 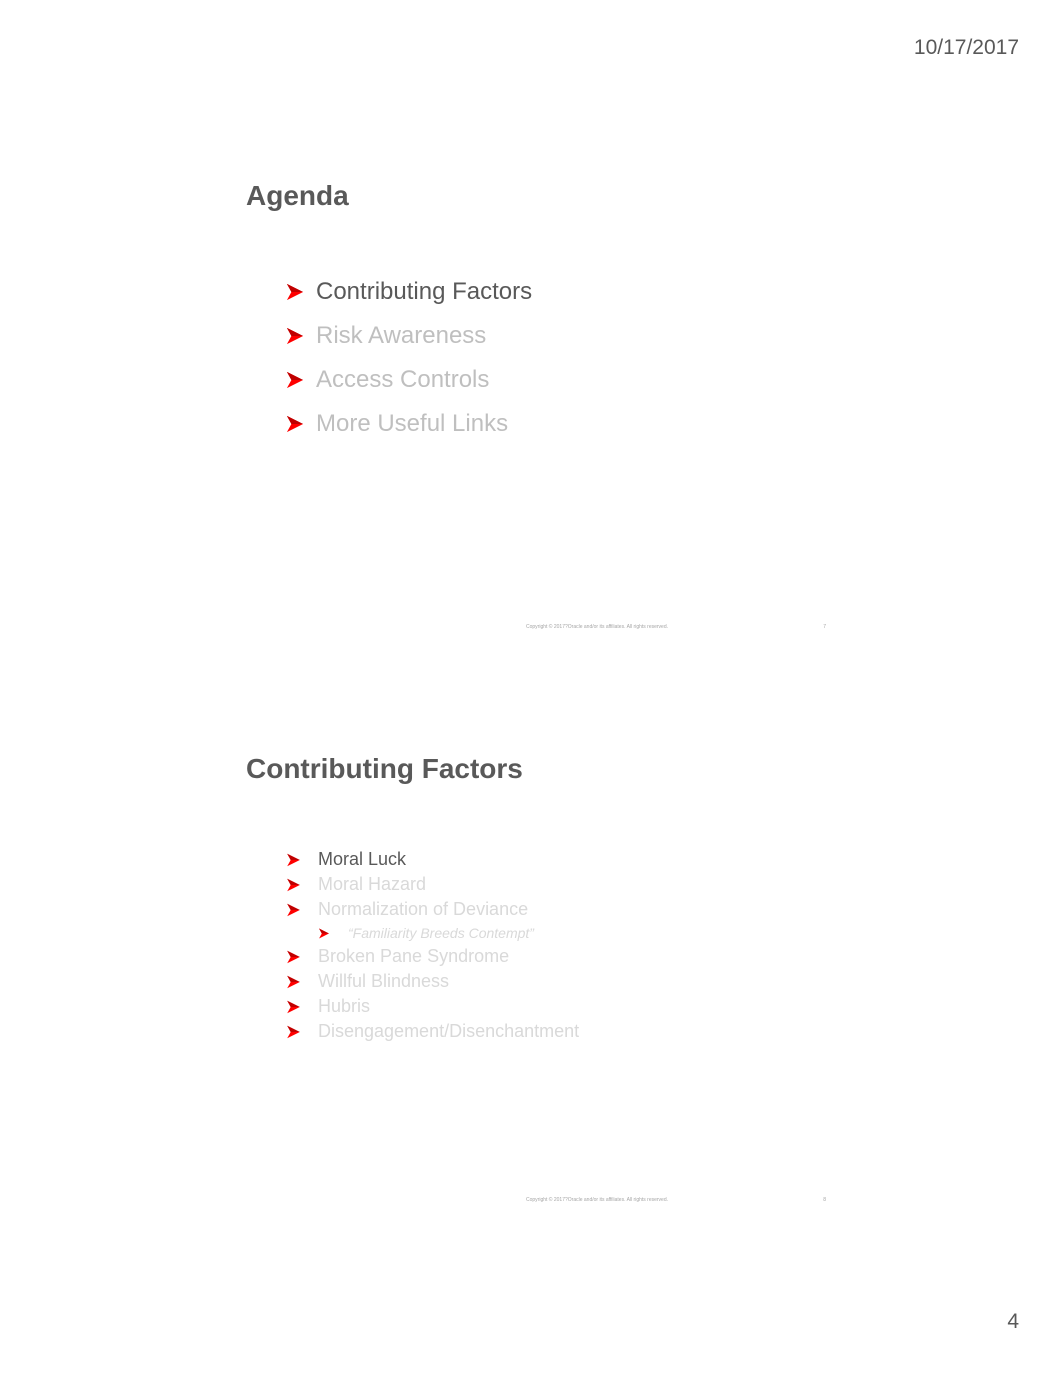 I want to click on header-date: 10/17/2017, so click(x=966, y=47).